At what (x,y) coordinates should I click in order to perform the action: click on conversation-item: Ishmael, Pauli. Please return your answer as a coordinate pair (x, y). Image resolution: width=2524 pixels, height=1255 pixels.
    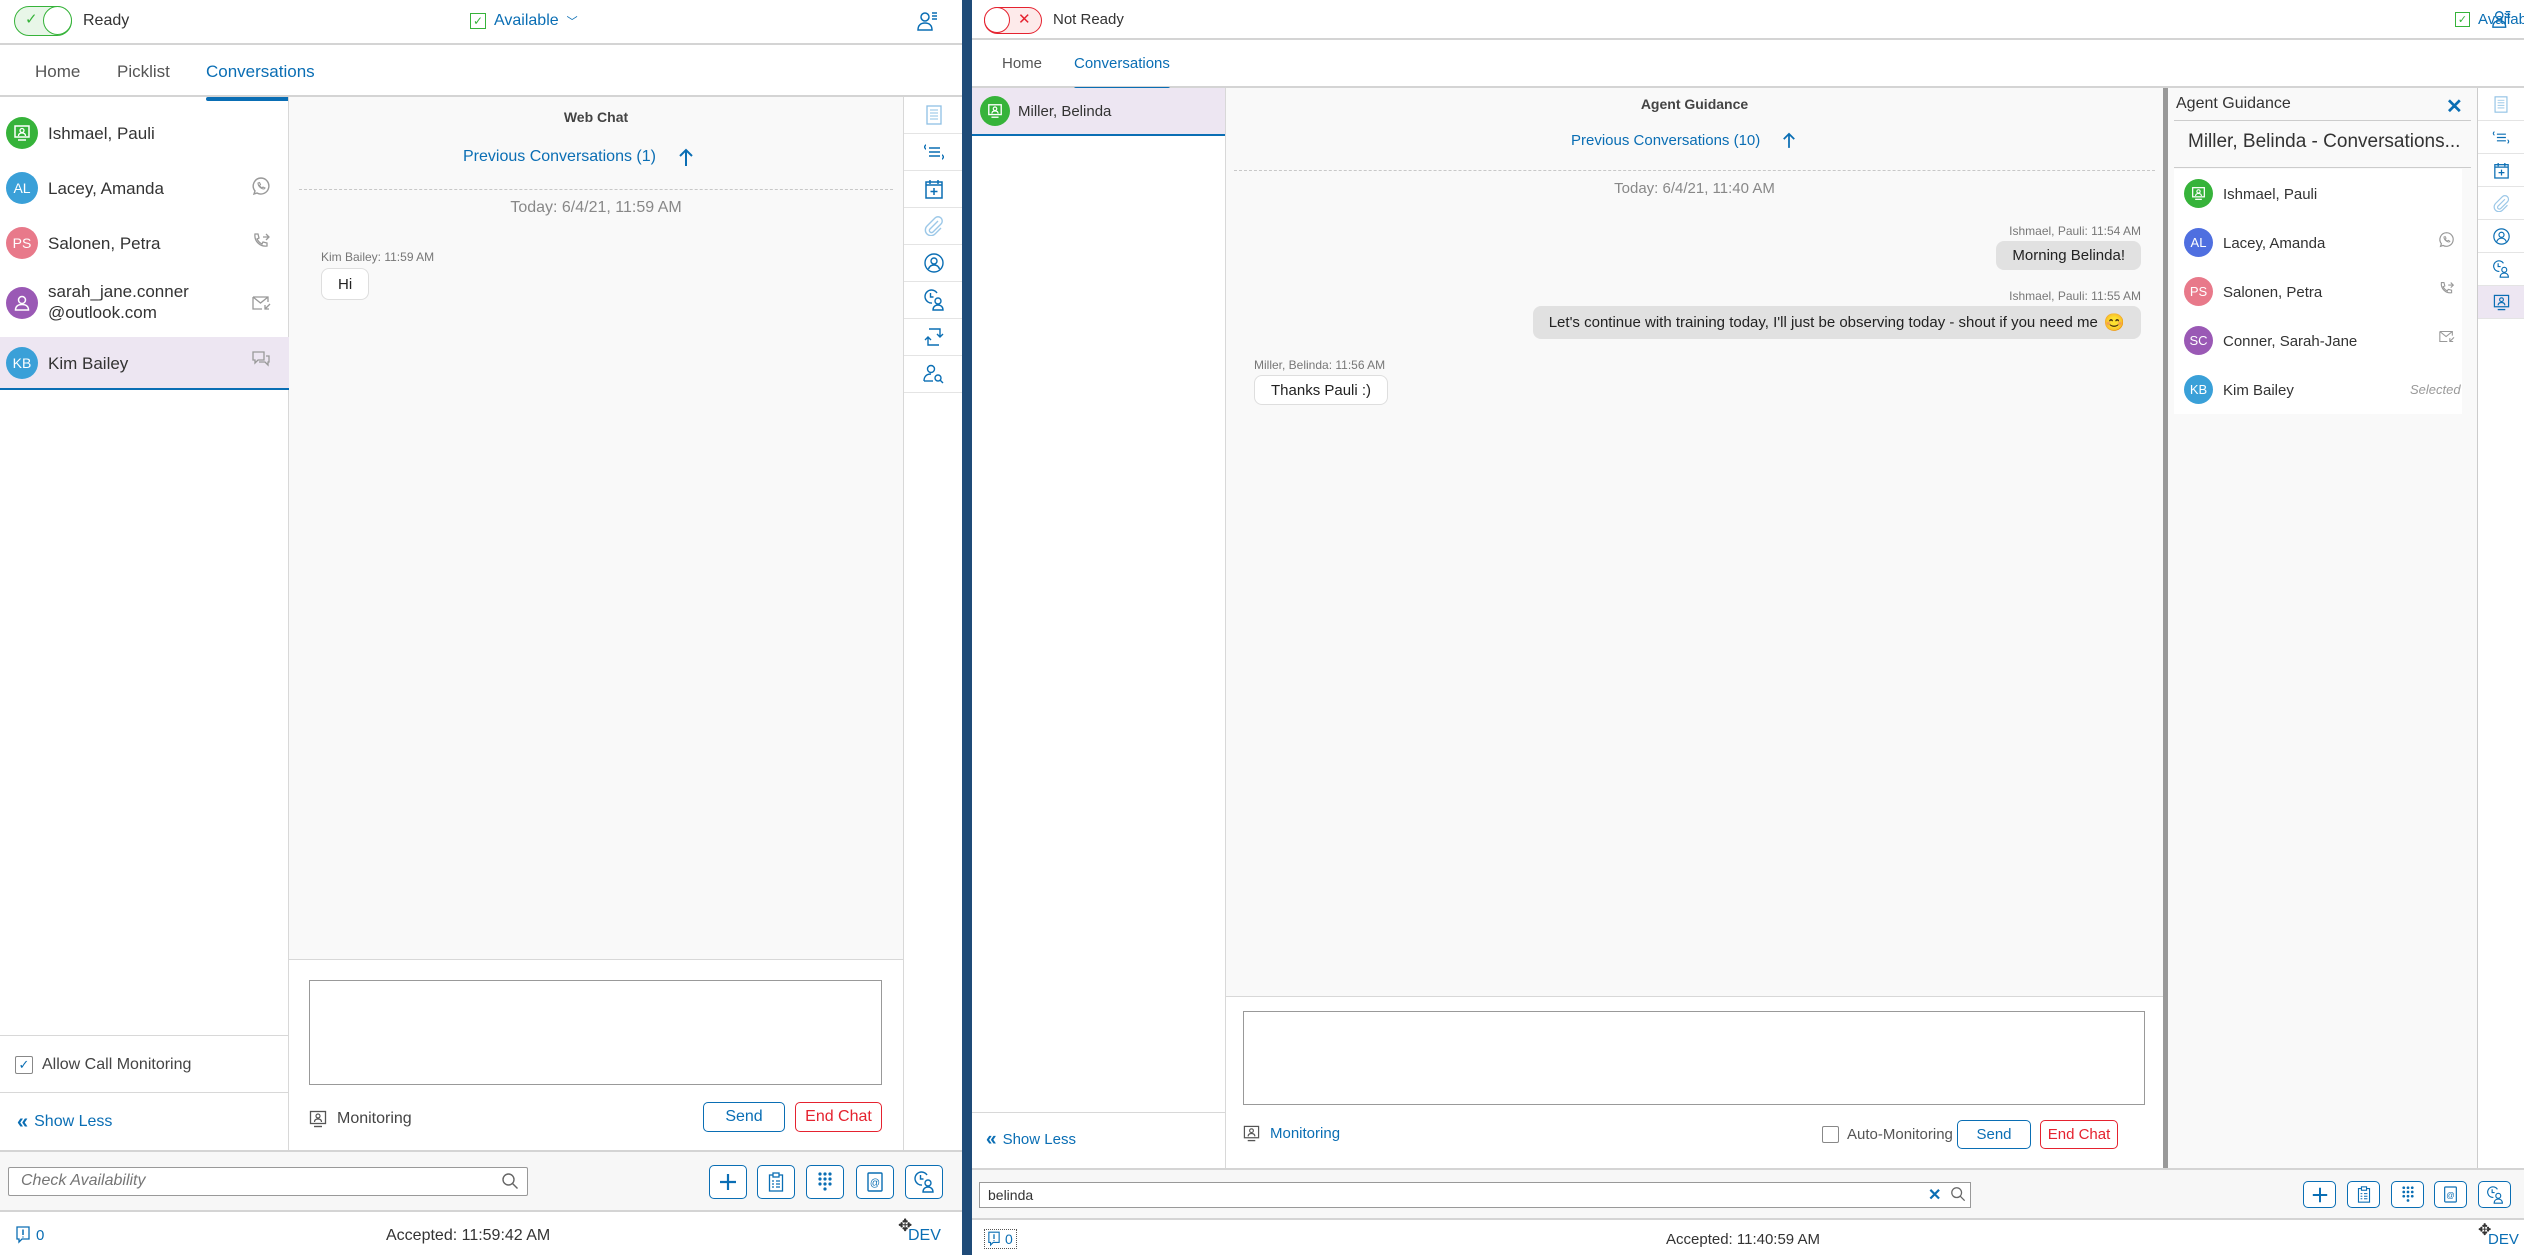
    Looking at the image, I should click on (144, 133).